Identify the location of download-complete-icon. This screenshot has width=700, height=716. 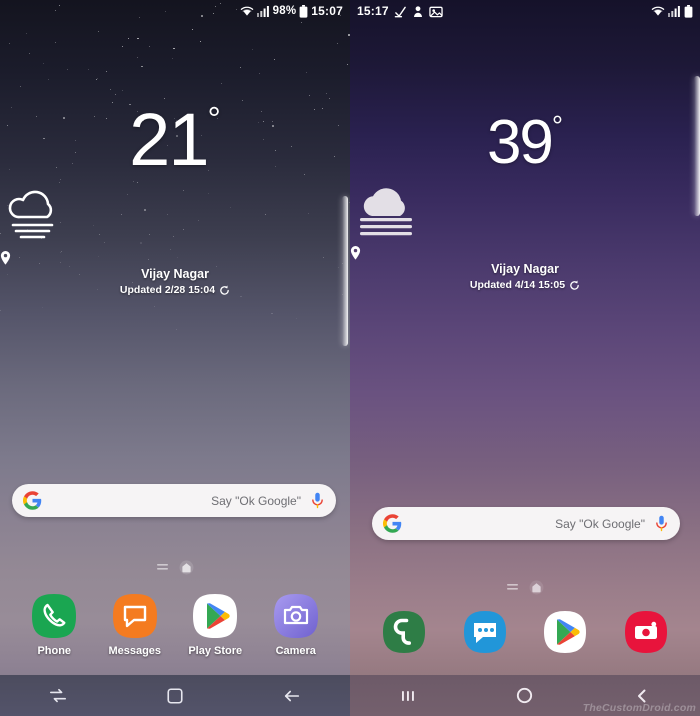
(400, 11).